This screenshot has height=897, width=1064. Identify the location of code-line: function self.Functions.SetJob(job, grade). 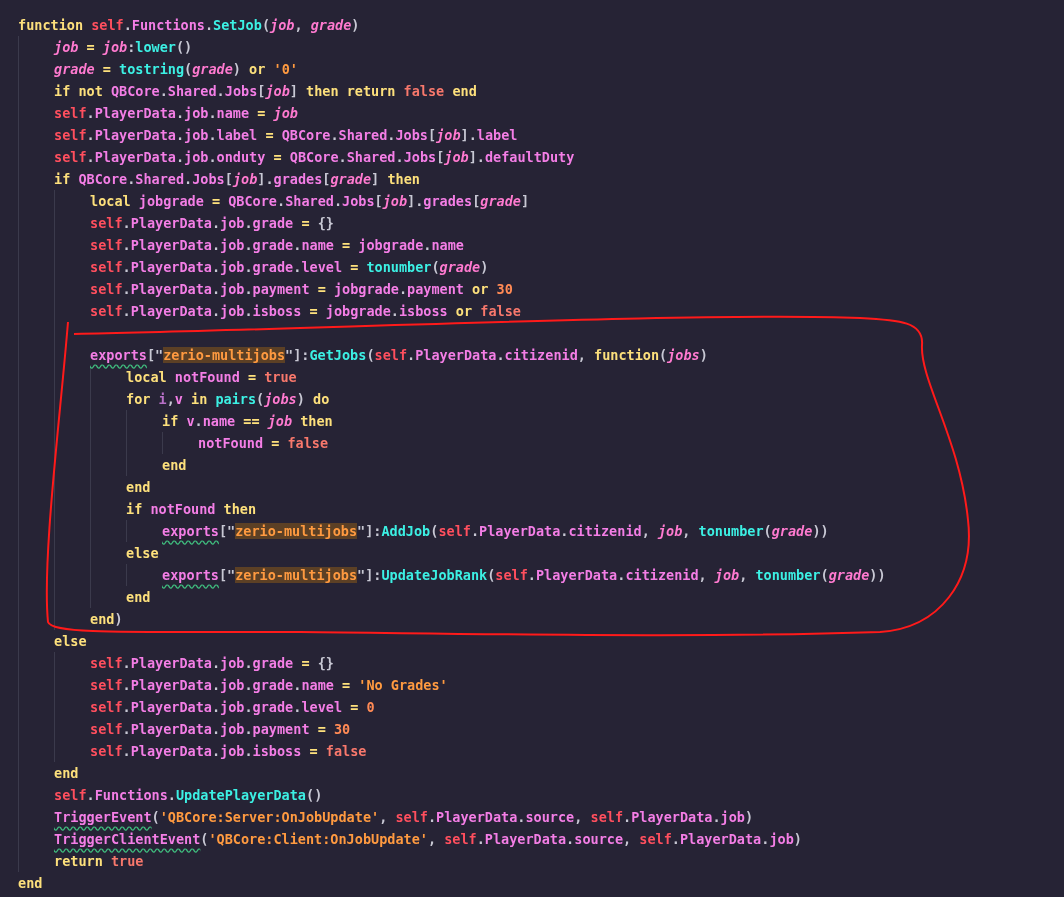
(189, 25).